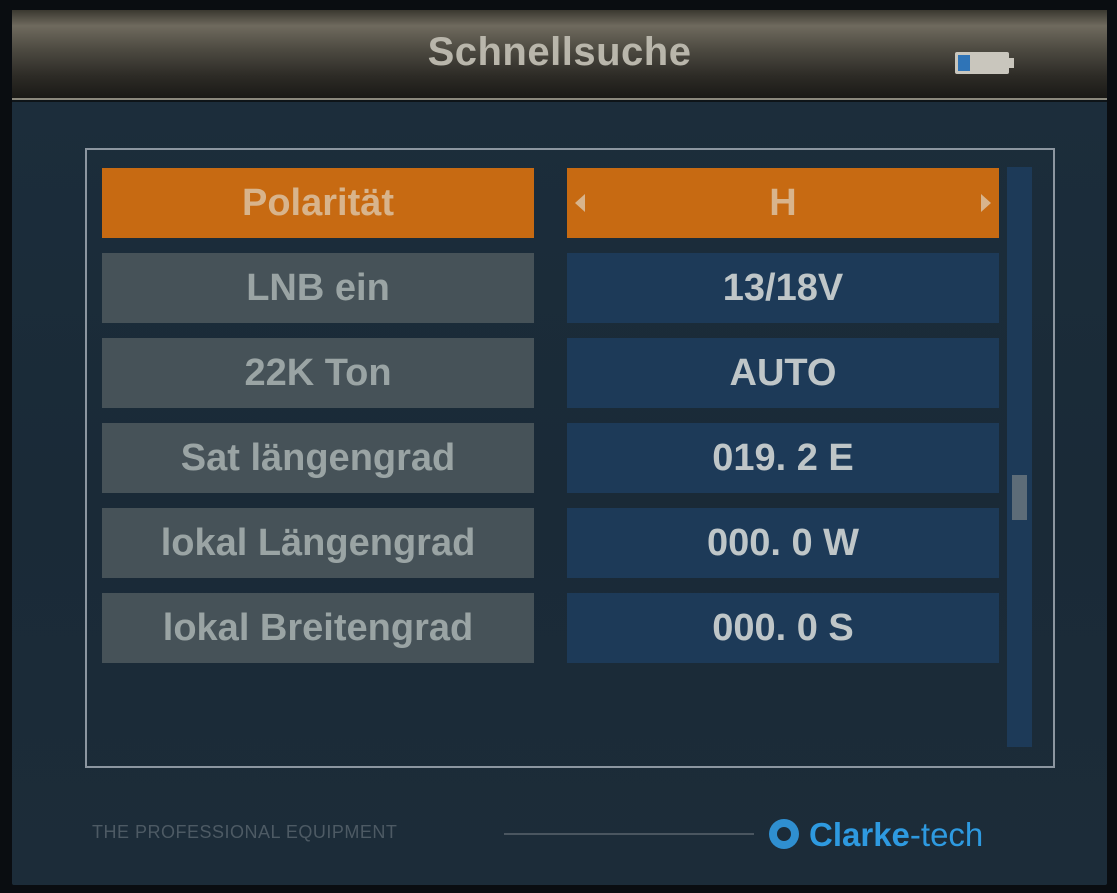 Image resolution: width=1117 pixels, height=893 pixels. I want to click on menu-value-local-longitude: 000. 0 W, so click(783, 543).